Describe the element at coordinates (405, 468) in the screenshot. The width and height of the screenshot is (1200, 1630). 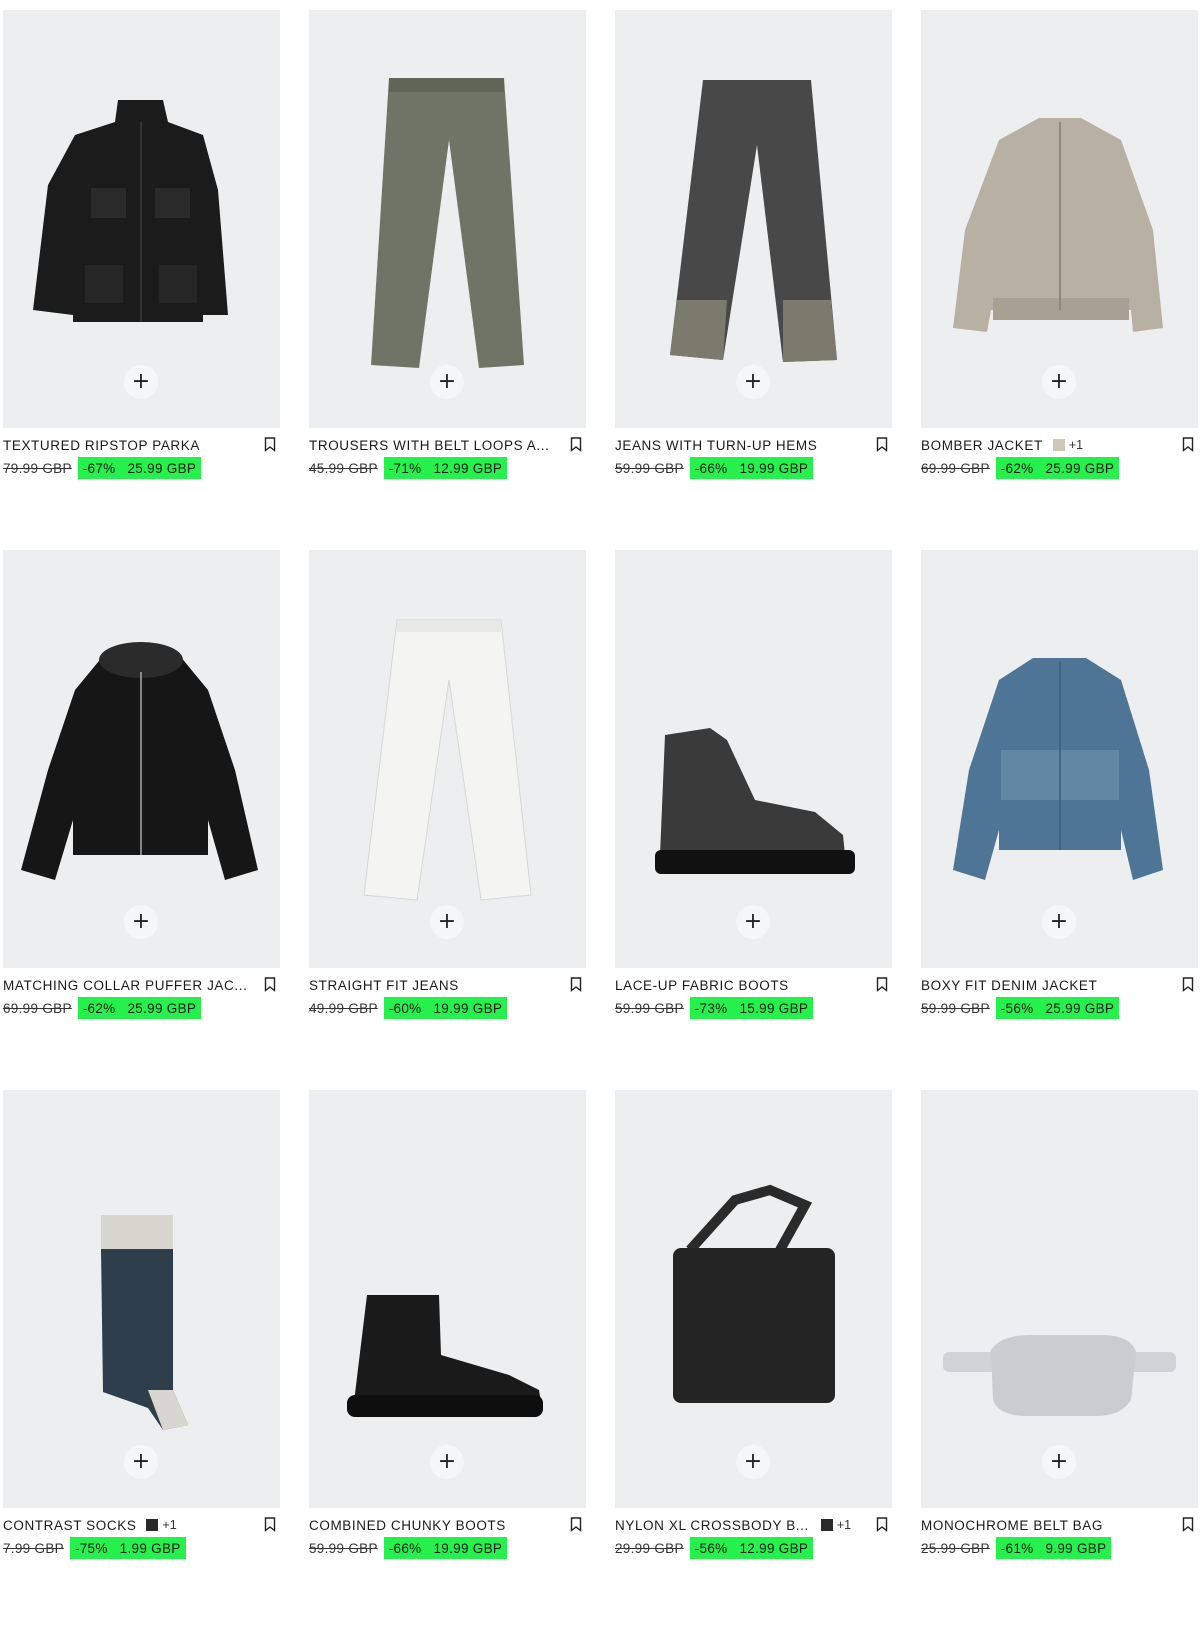
I see `discount-percent: -71%` at that location.